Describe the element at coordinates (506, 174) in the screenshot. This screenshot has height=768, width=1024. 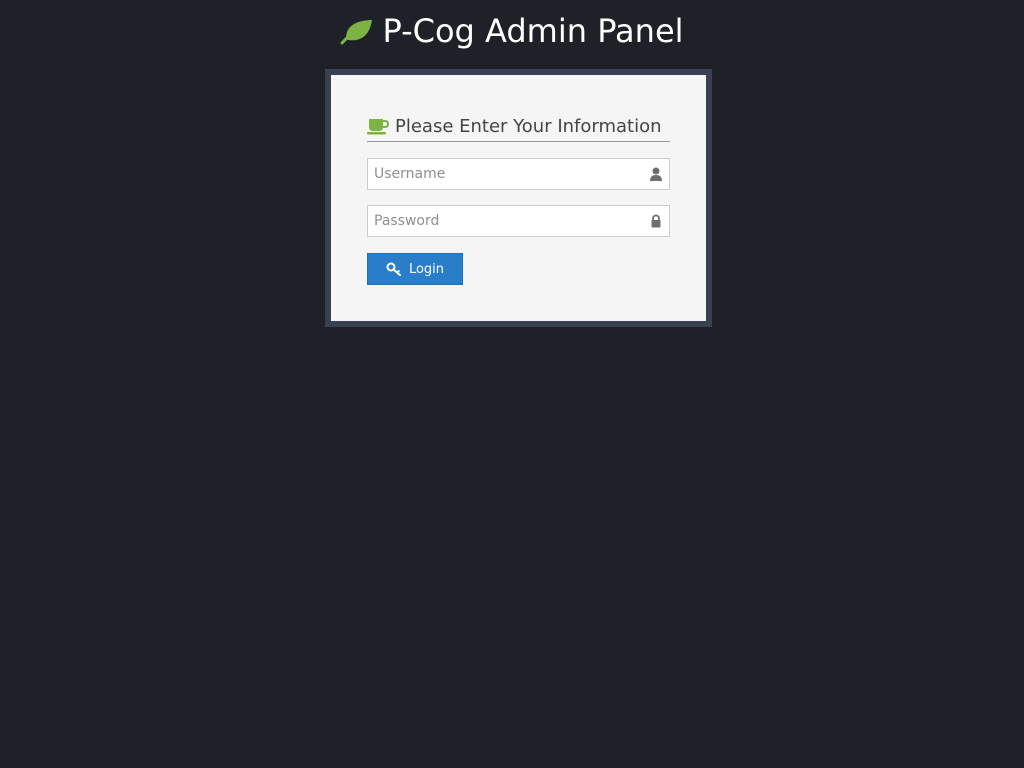
I see `username-input` at that location.